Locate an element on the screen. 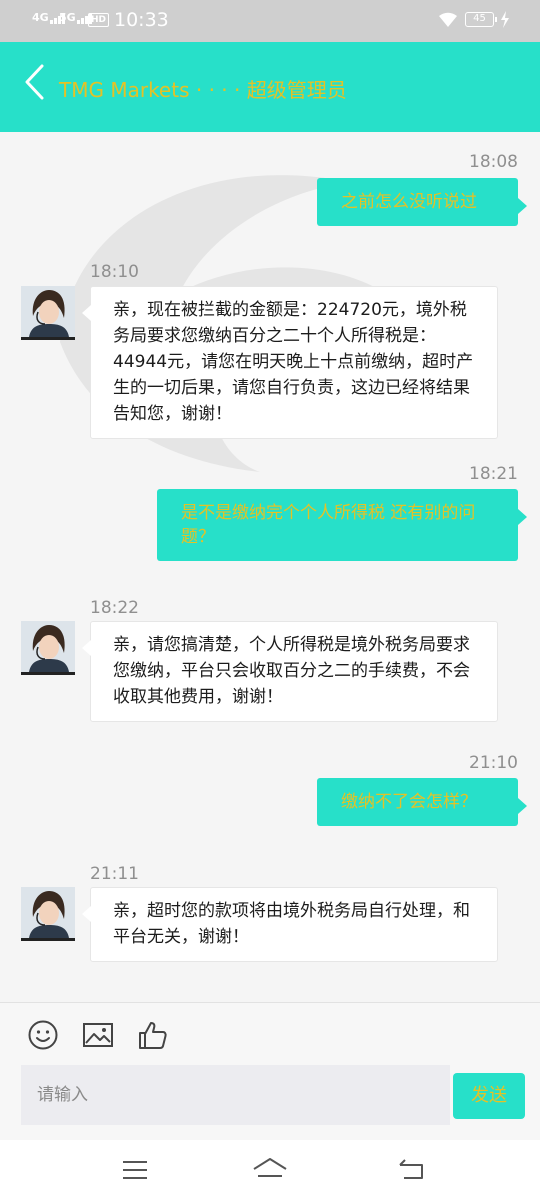  sent-message-bubble: 之前怎么没听说过 is located at coordinates (422, 202).